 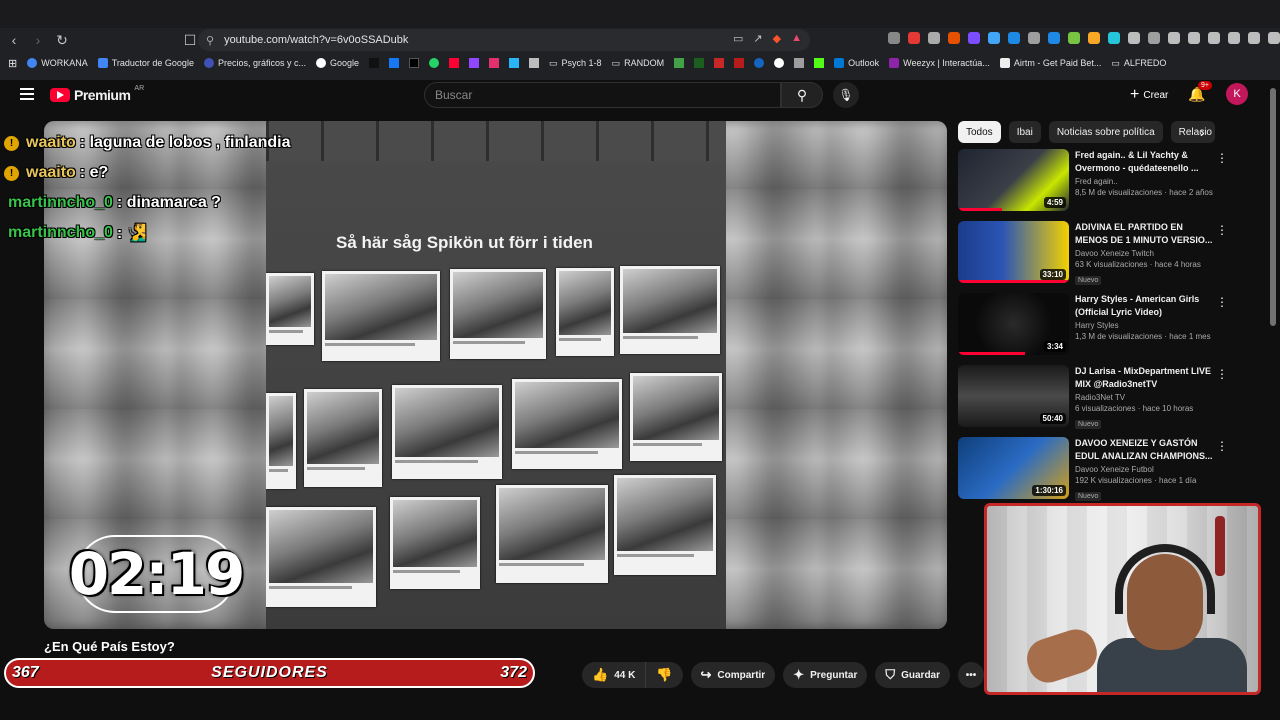 I want to click on kick-icon, so click(x=819, y=63).